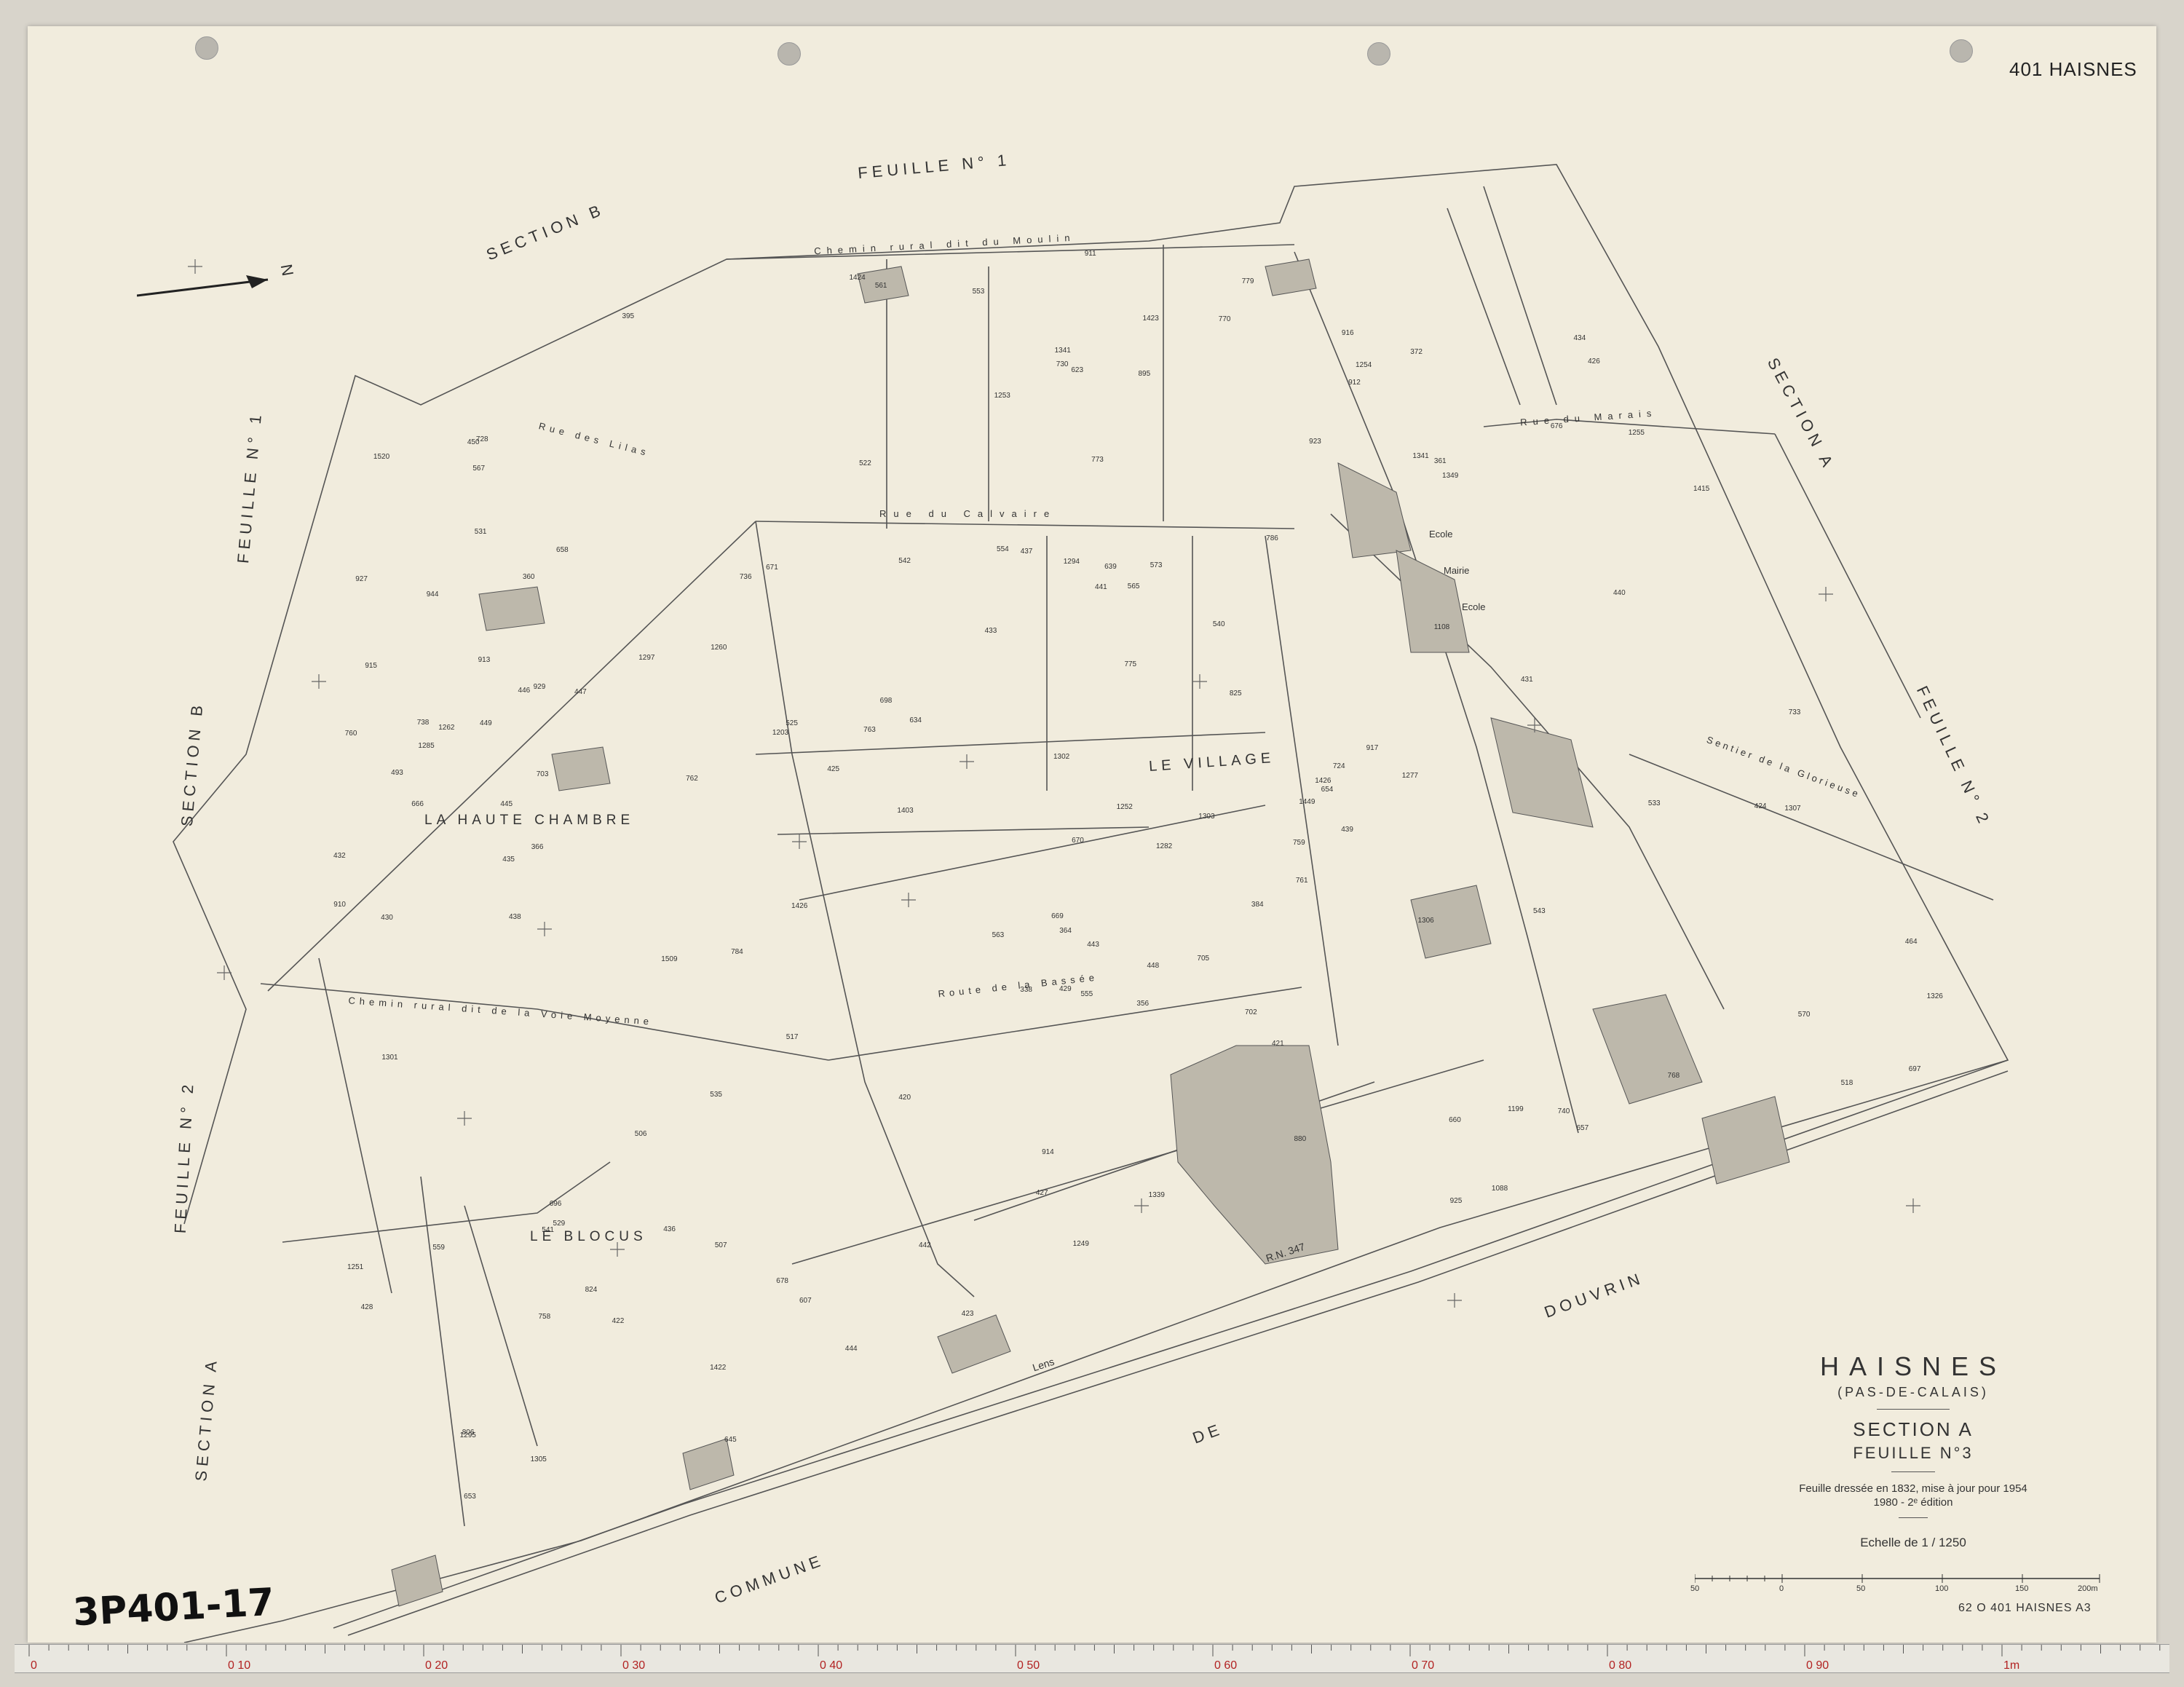 This screenshot has width=2184, height=1687. I want to click on parcel-number: 561, so click(880, 286).